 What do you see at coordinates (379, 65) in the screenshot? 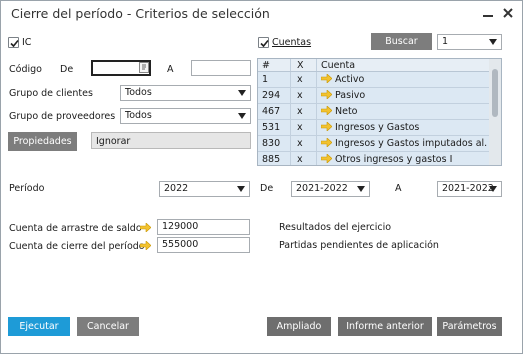
I see `table-header: # X Cuenta` at bounding box center [379, 65].